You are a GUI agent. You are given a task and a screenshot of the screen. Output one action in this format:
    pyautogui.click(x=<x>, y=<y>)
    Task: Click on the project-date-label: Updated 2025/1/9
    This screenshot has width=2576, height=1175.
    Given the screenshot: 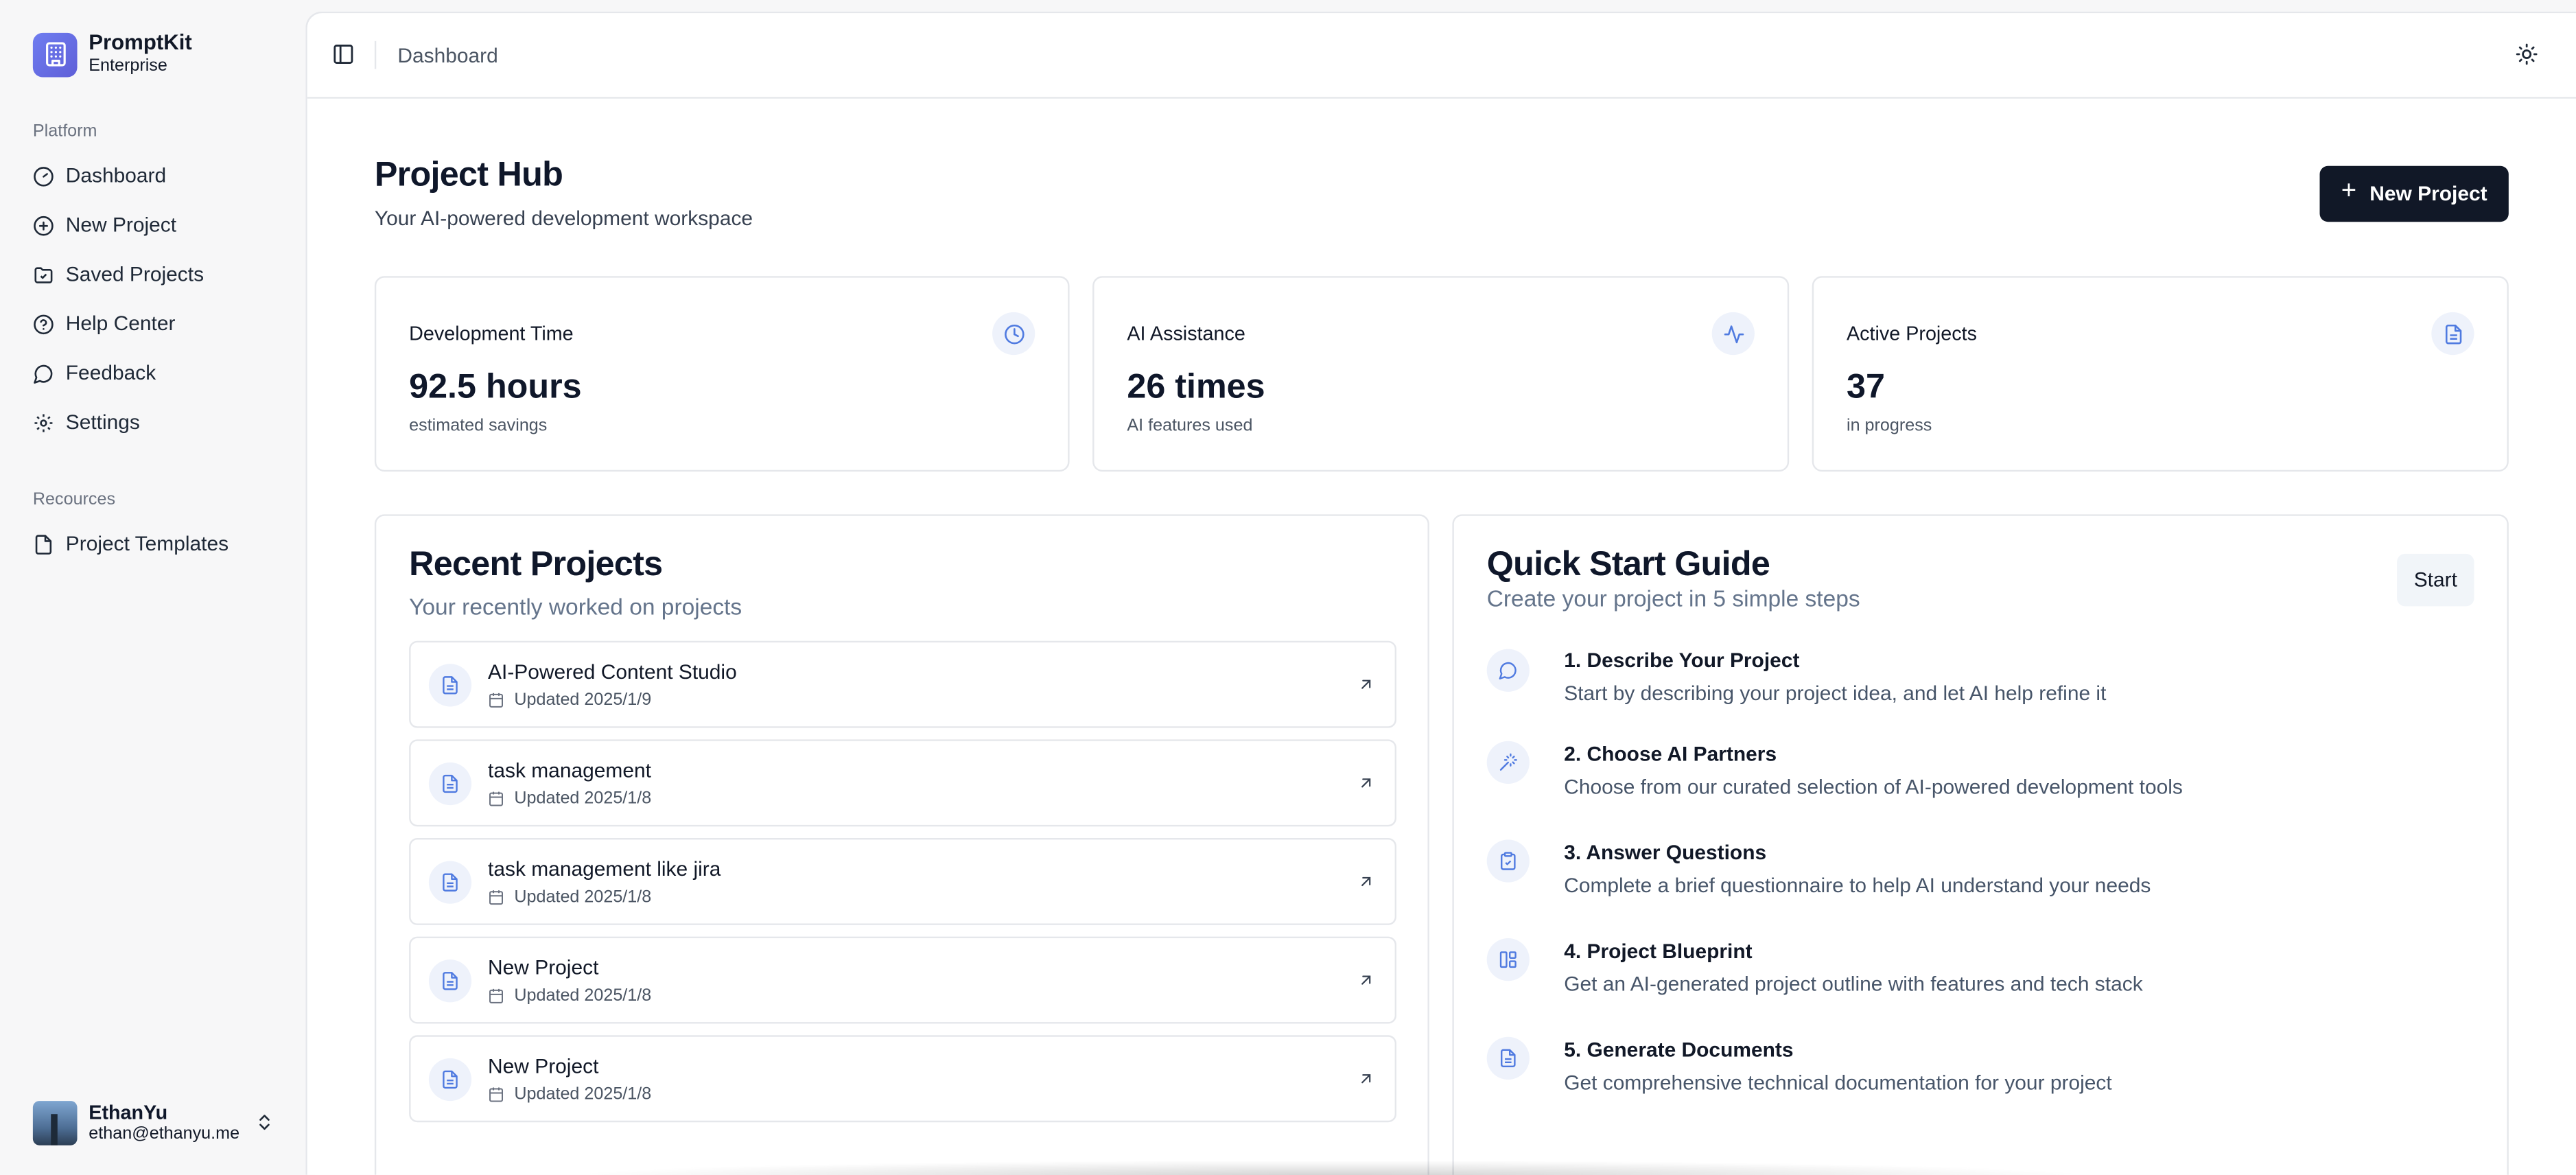 What is the action you would take?
    pyautogui.click(x=583, y=700)
    